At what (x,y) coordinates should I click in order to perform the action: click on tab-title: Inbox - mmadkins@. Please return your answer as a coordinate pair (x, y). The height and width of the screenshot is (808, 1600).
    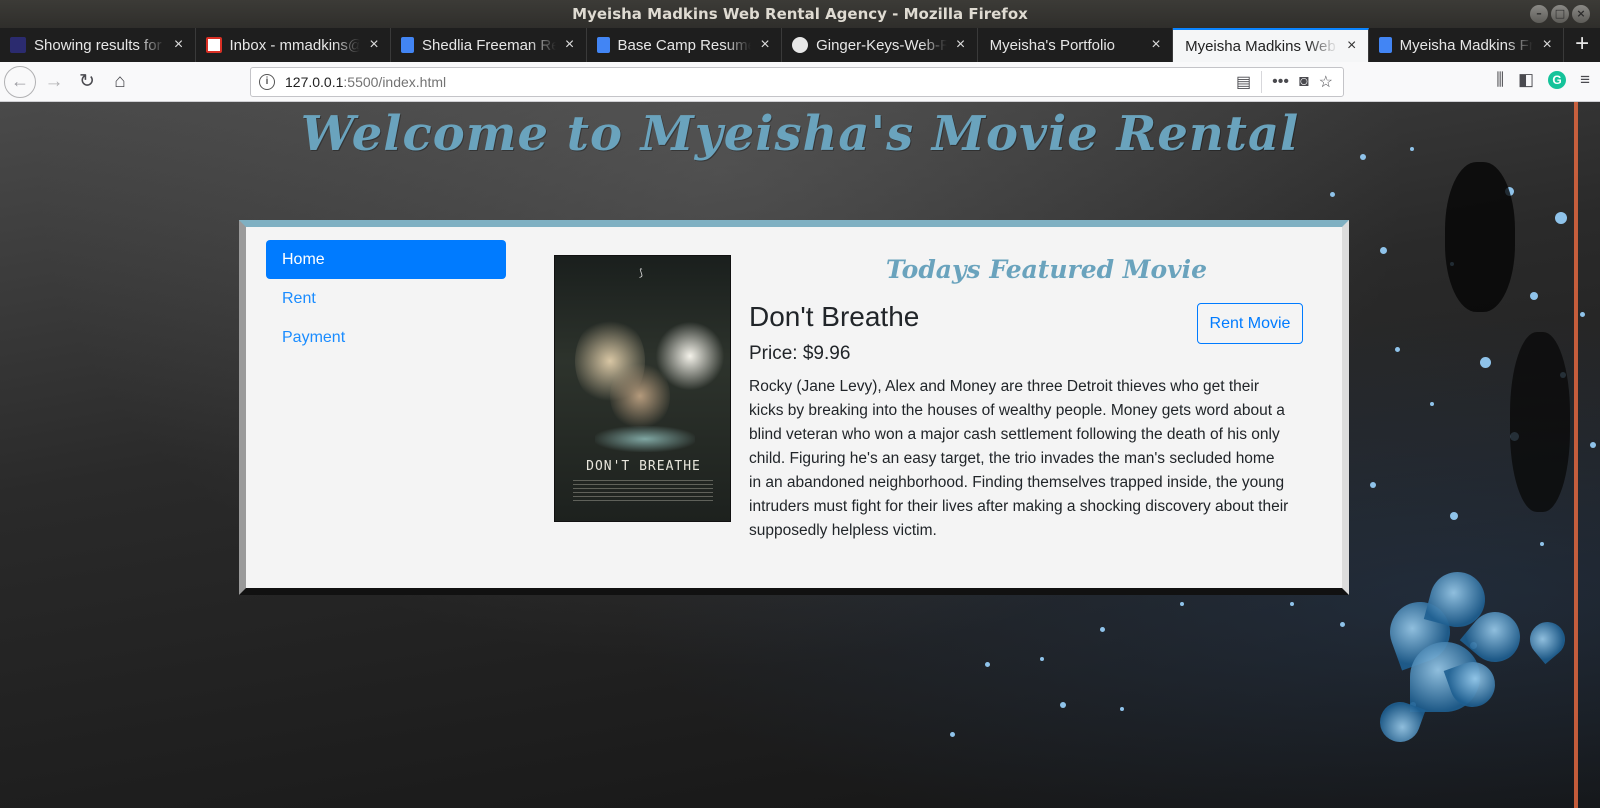
    Looking at the image, I should click on (295, 45).